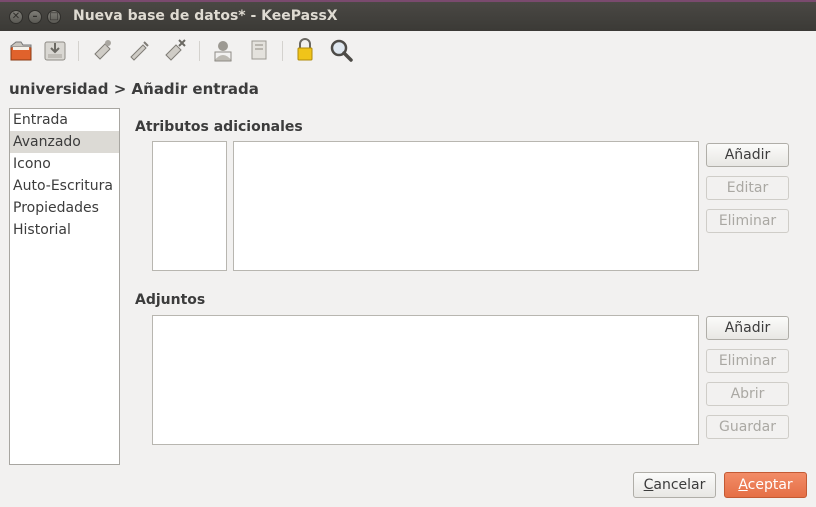 The height and width of the screenshot is (507, 816). I want to click on accept-button-label: ceptar, so click(770, 485).